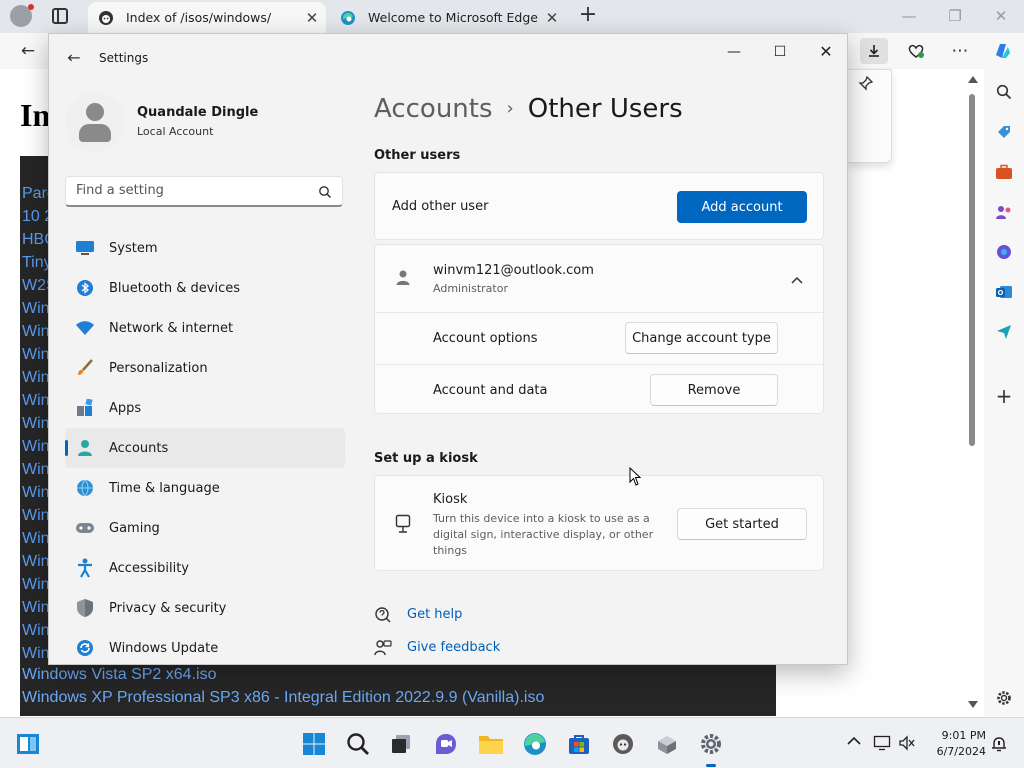 This screenshot has width=1024, height=768. I want to click on tools-briefcase-icon, so click(1004, 172).